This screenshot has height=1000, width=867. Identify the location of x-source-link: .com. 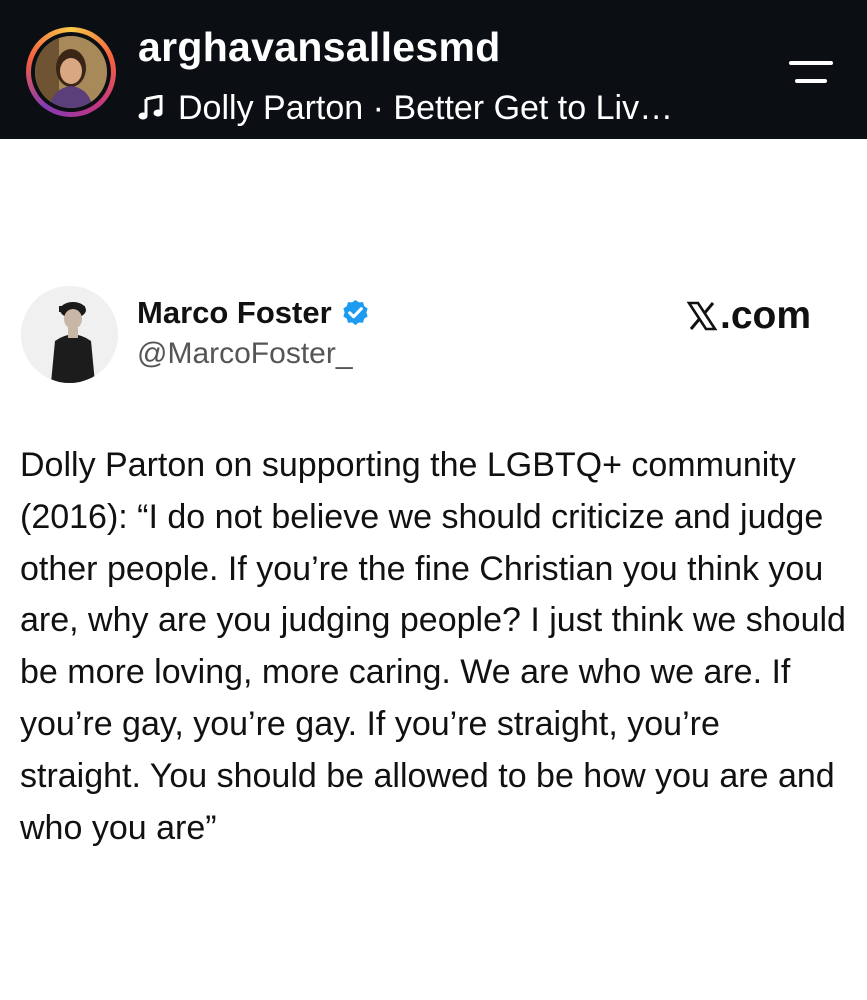
(748, 316).